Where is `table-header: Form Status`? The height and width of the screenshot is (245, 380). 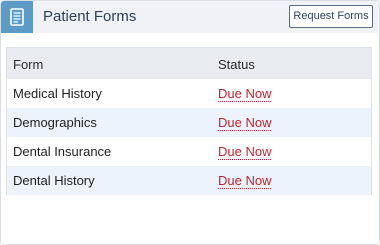 table-header: Form Status is located at coordinates (189, 63).